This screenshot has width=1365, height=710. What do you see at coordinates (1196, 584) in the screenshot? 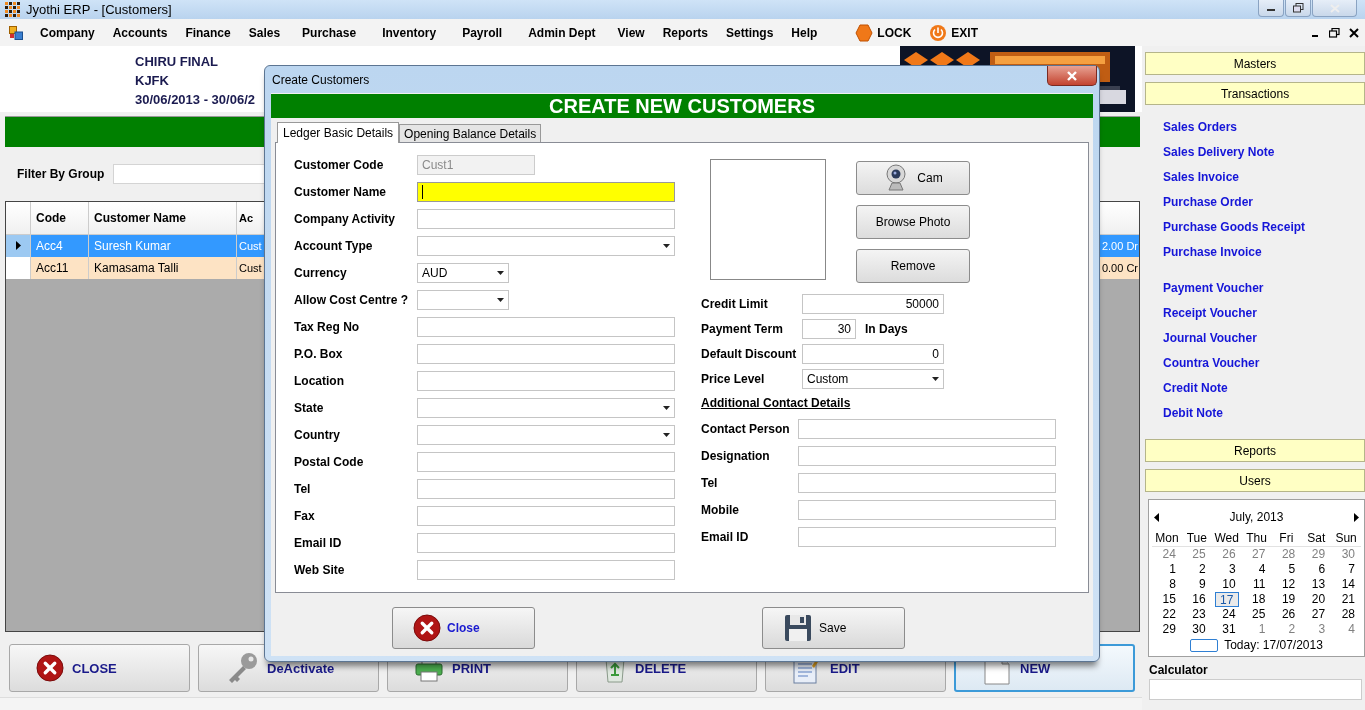
I see `calendar-day: 9` at bounding box center [1196, 584].